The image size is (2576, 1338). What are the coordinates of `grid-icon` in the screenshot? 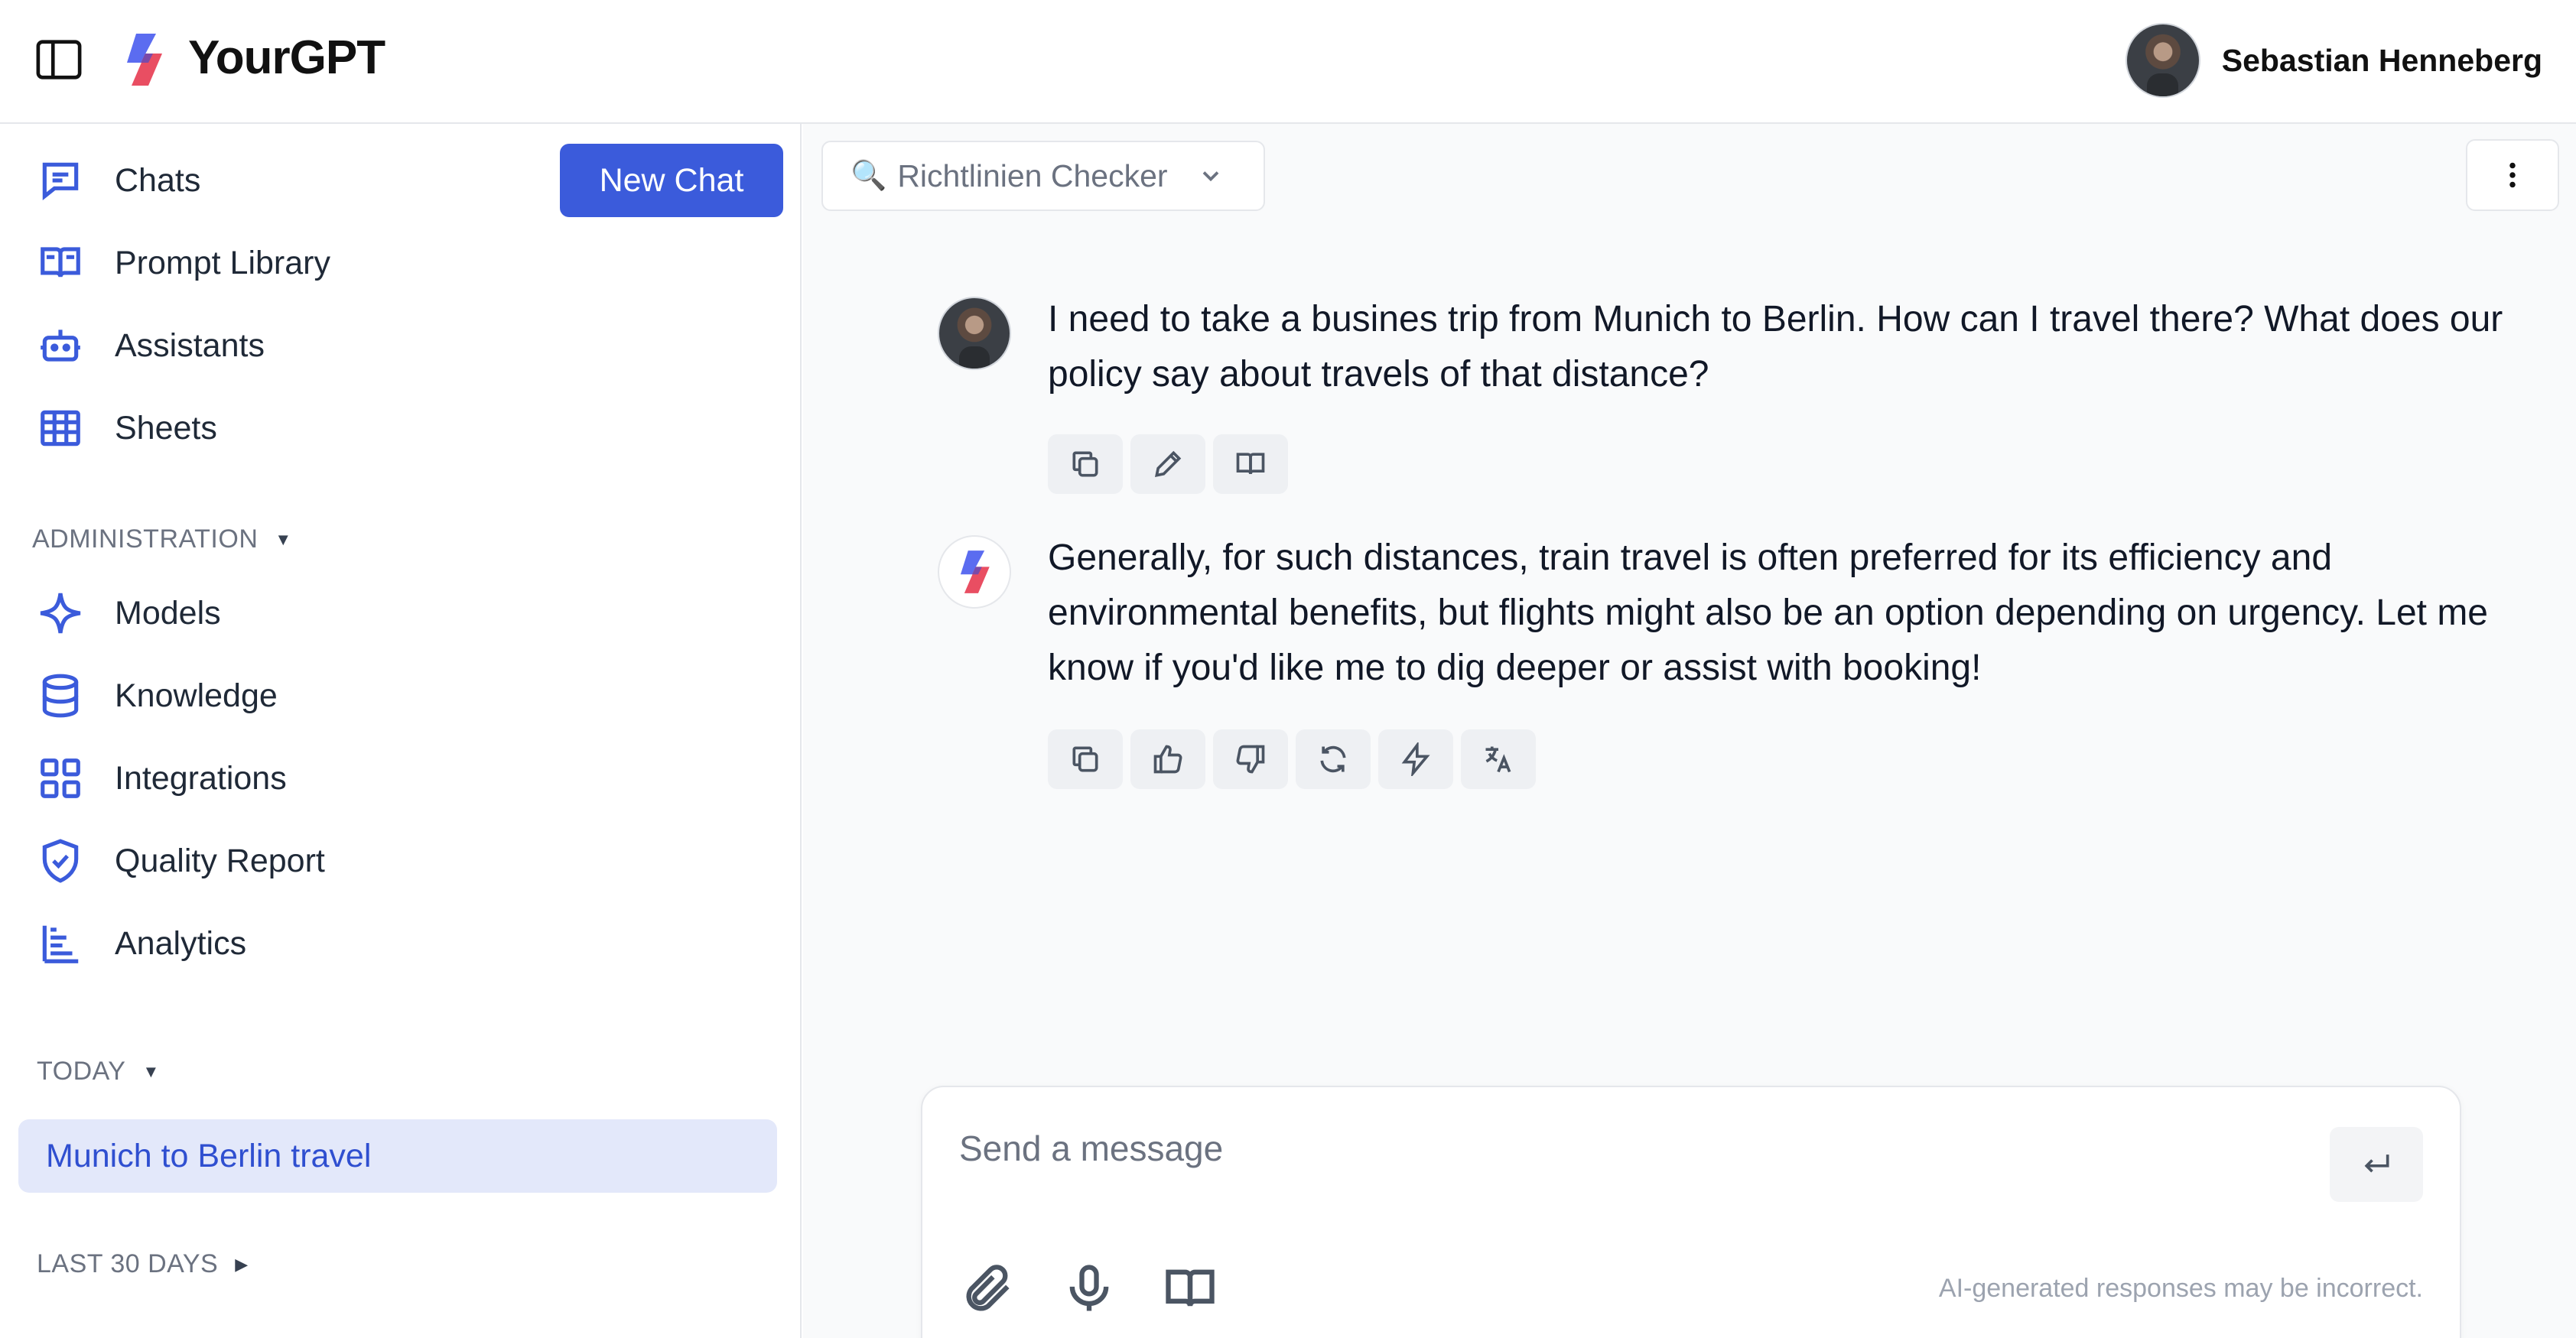 It's located at (60, 778).